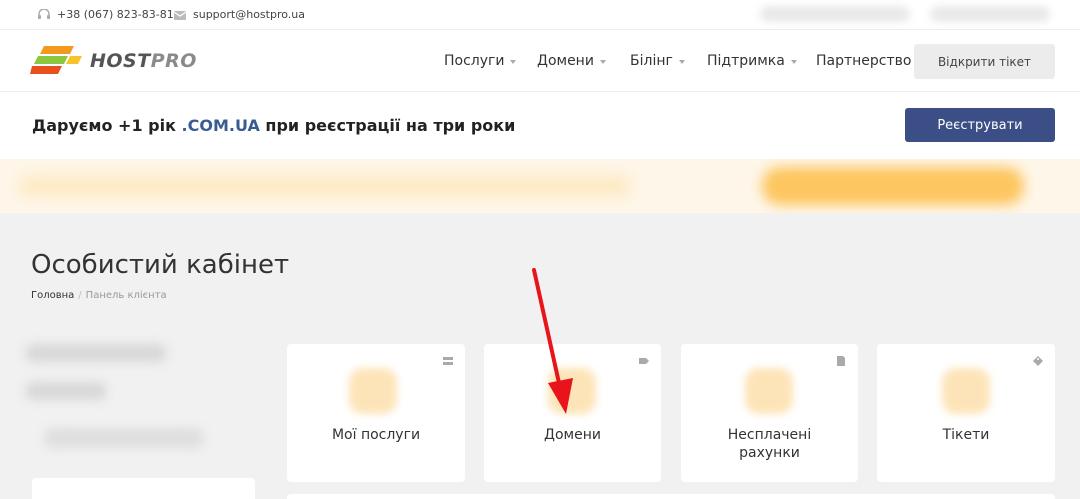 The width and height of the screenshot is (1080, 499). I want to click on tile-label: Мої послуги, so click(376, 435).